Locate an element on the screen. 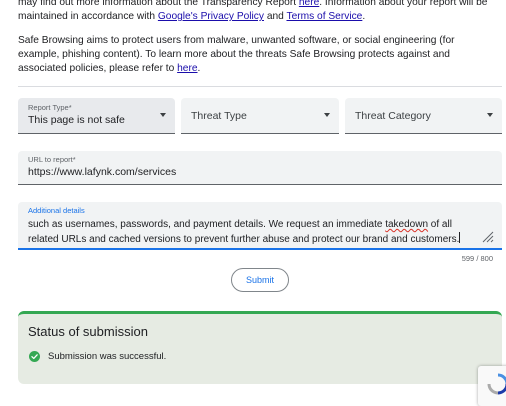 This screenshot has height=406, width=506. submit-button: Submit is located at coordinates (260, 280).